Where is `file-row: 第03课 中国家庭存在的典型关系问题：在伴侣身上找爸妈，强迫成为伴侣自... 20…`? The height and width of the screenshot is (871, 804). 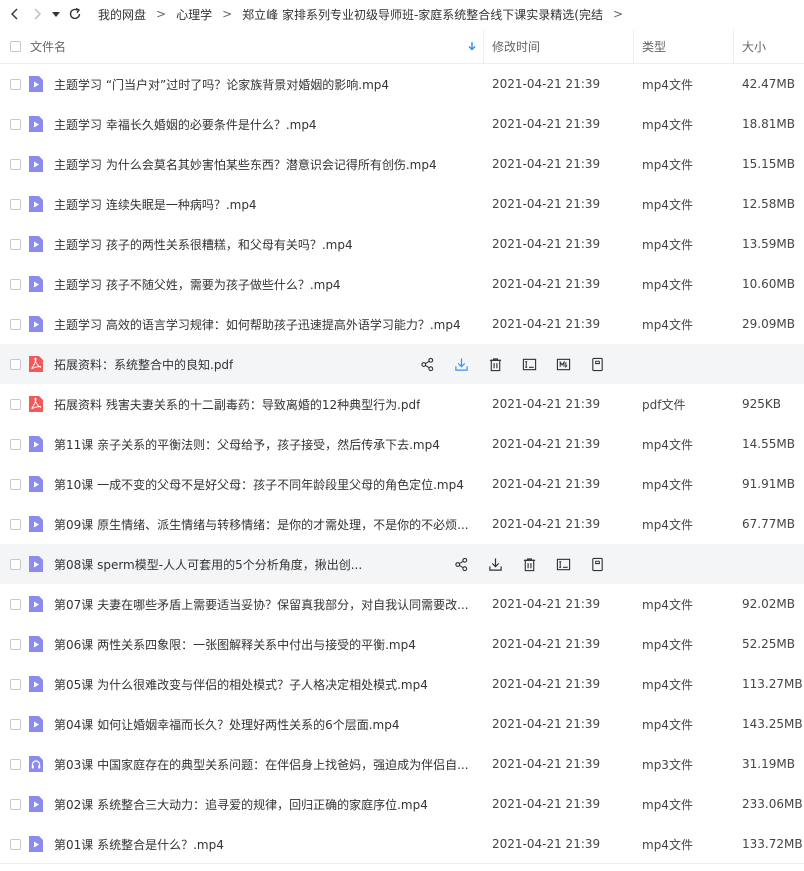 file-row: 第03课 中国家庭存在的典型关系问题：在伴侣身上找爸妈，强迫成为伴侣自... 20… is located at coordinates (402, 764).